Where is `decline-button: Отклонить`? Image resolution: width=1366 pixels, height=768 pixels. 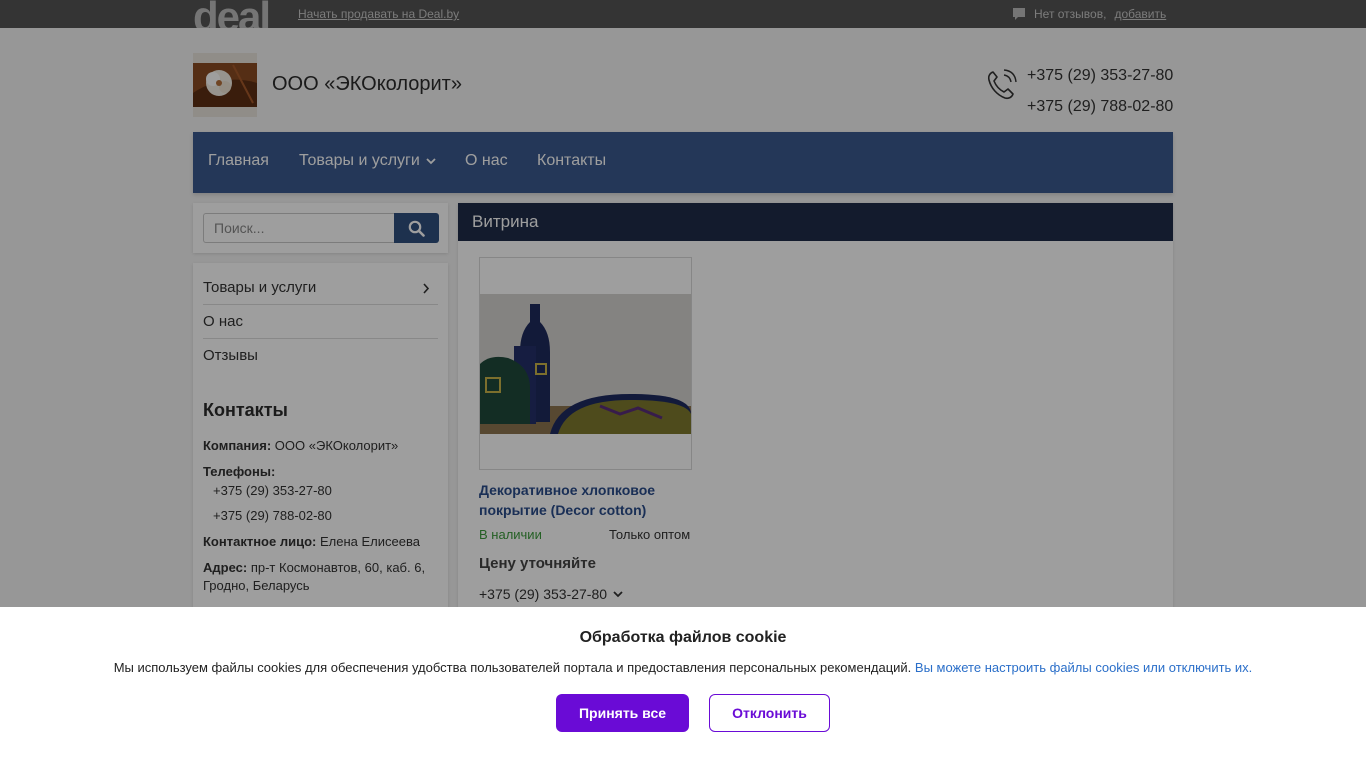 decline-button: Отклонить is located at coordinates (769, 713).